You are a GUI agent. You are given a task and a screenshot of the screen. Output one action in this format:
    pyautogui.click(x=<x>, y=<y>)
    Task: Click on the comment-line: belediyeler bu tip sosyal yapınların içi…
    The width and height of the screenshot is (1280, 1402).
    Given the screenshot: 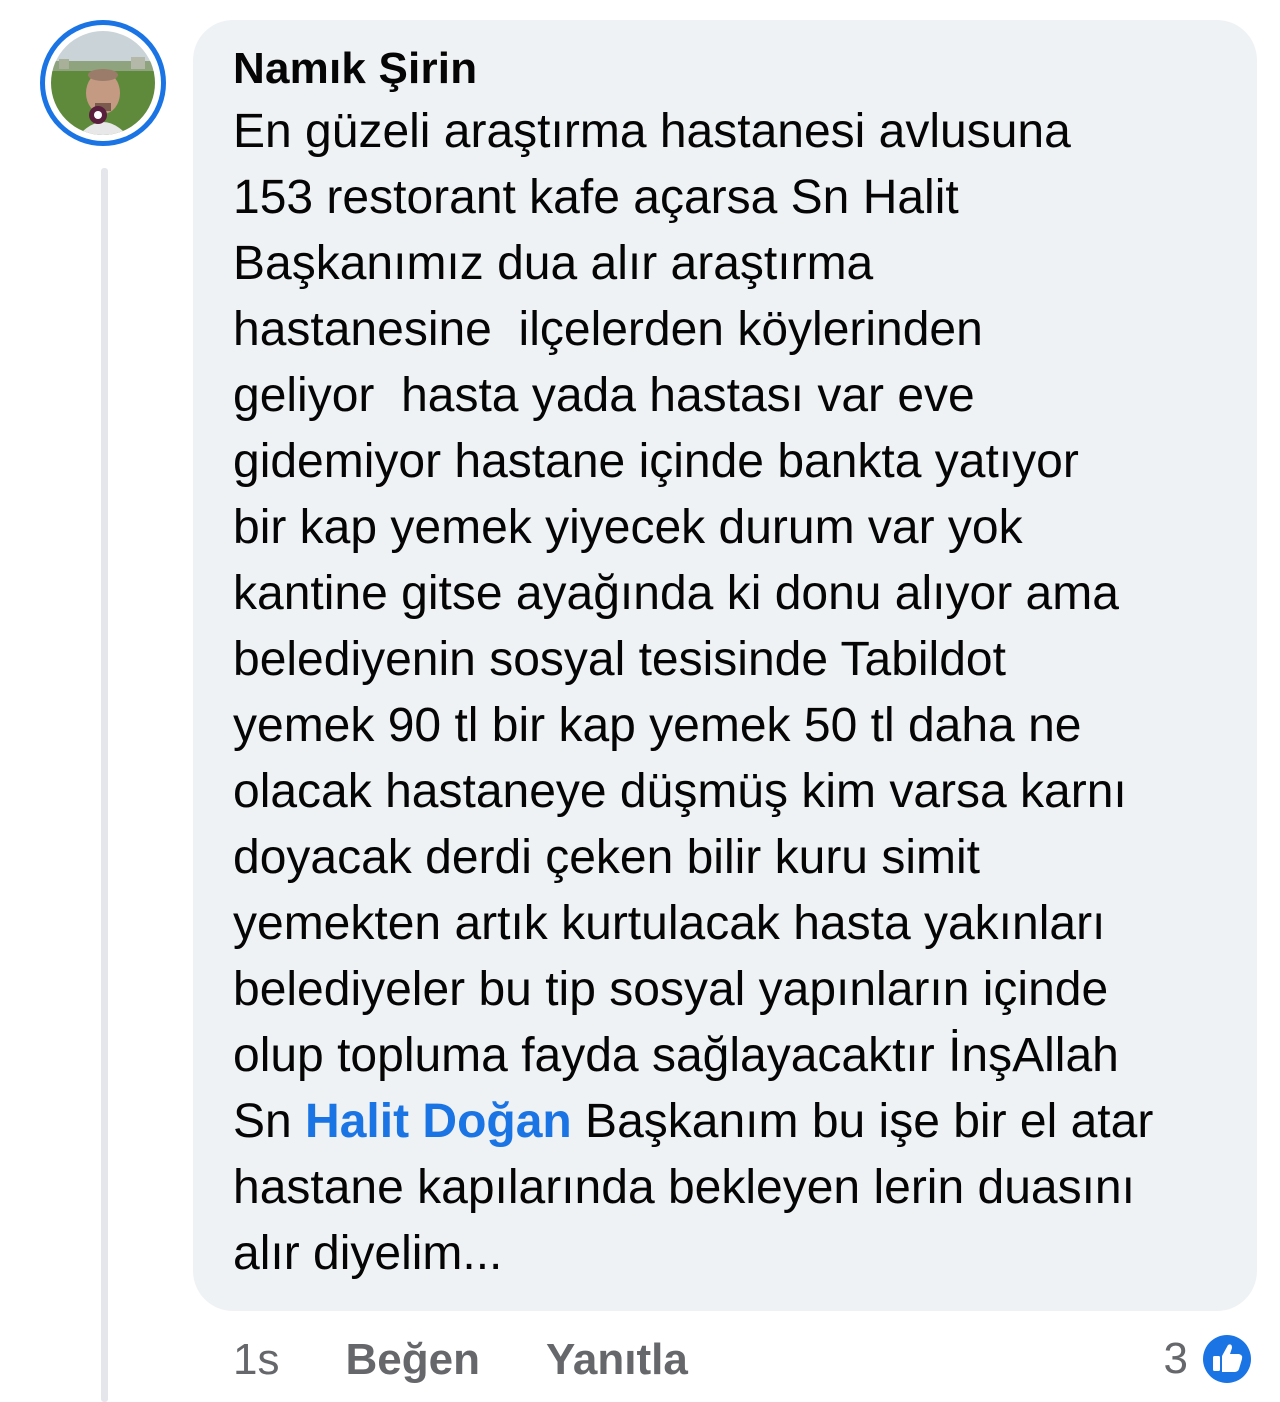 What is the action you would take?
    pyautogui.click(x=671, y=989)
    